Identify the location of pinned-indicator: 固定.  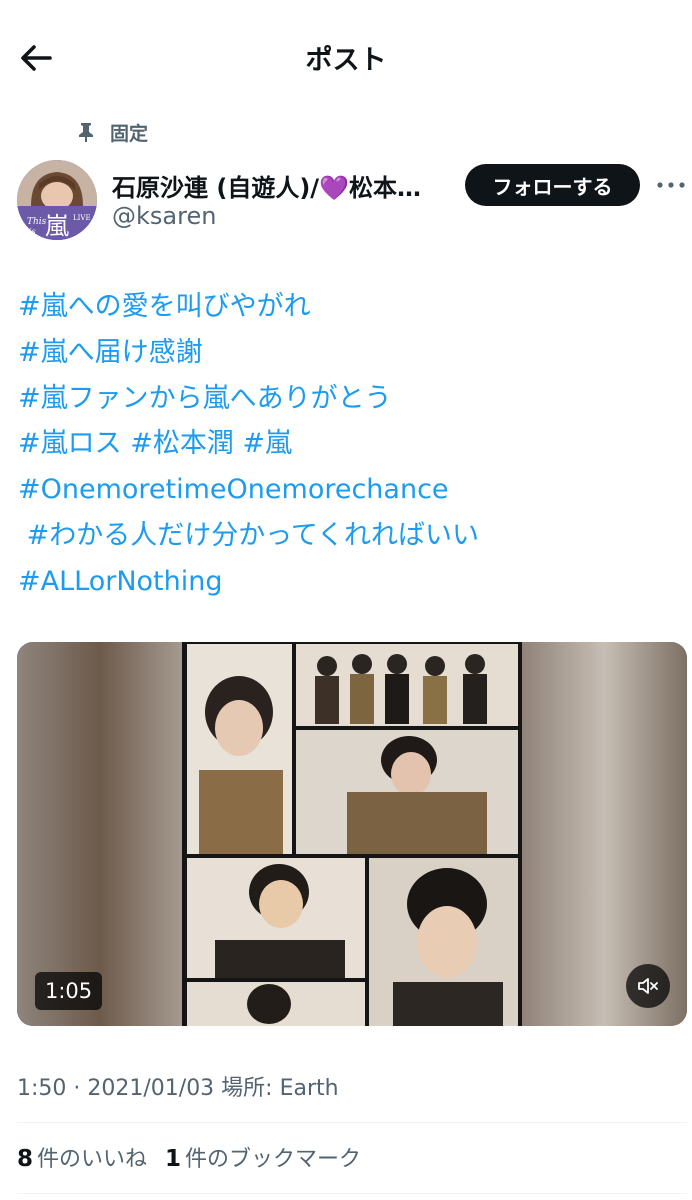
(112, 132).